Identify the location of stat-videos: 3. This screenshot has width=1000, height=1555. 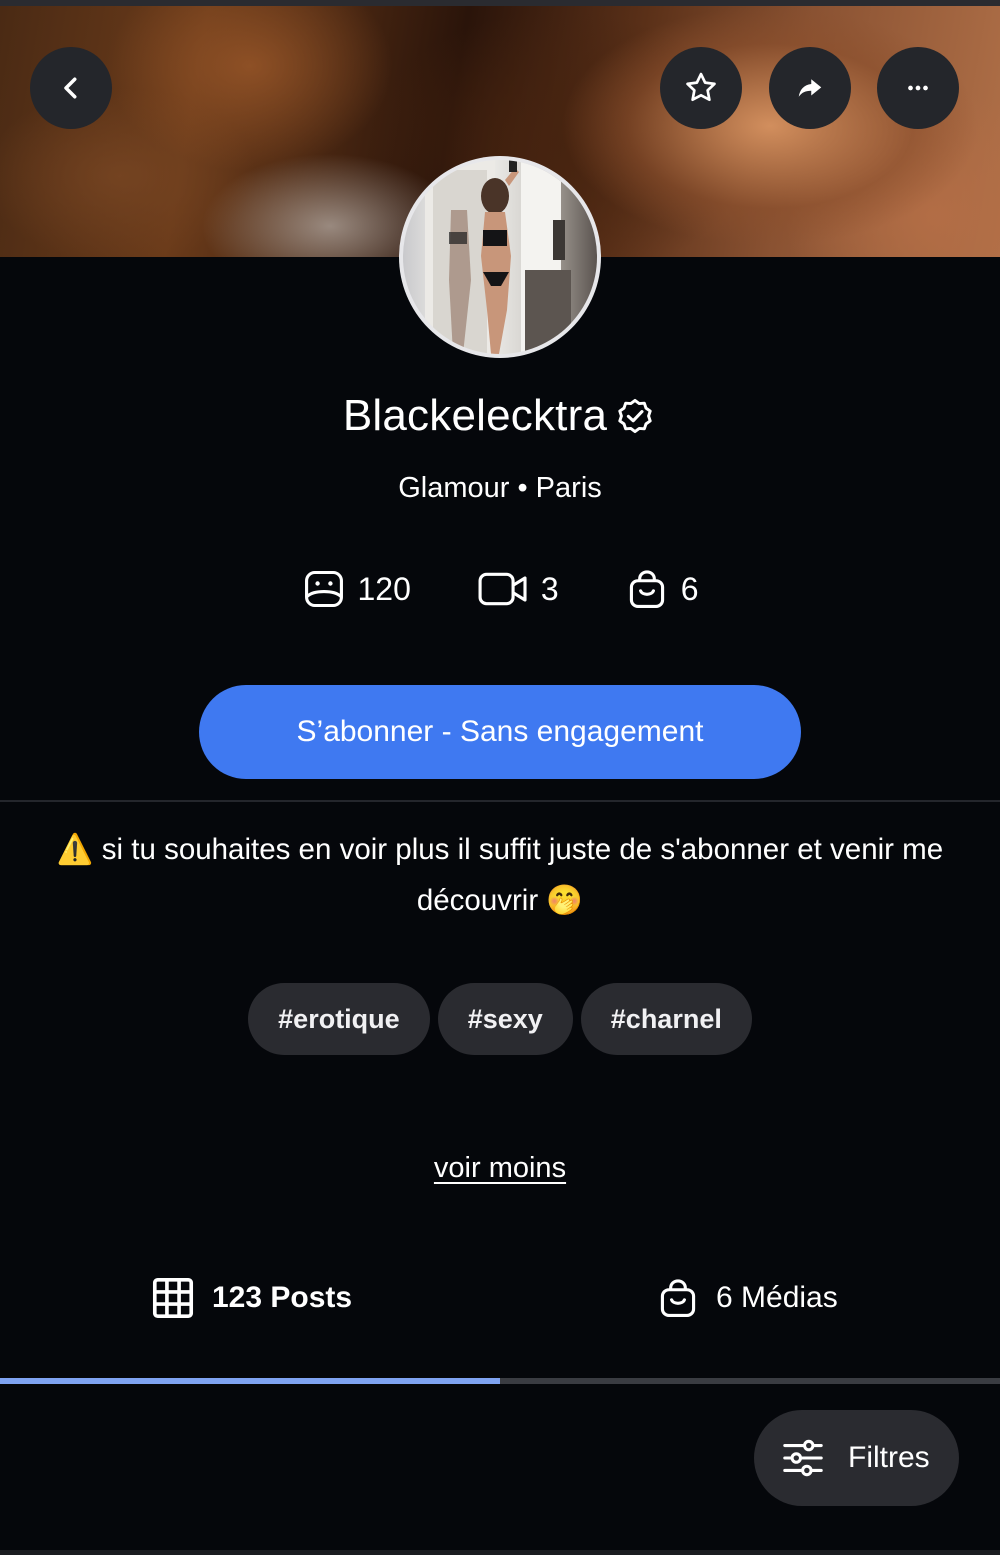
(518, 589).